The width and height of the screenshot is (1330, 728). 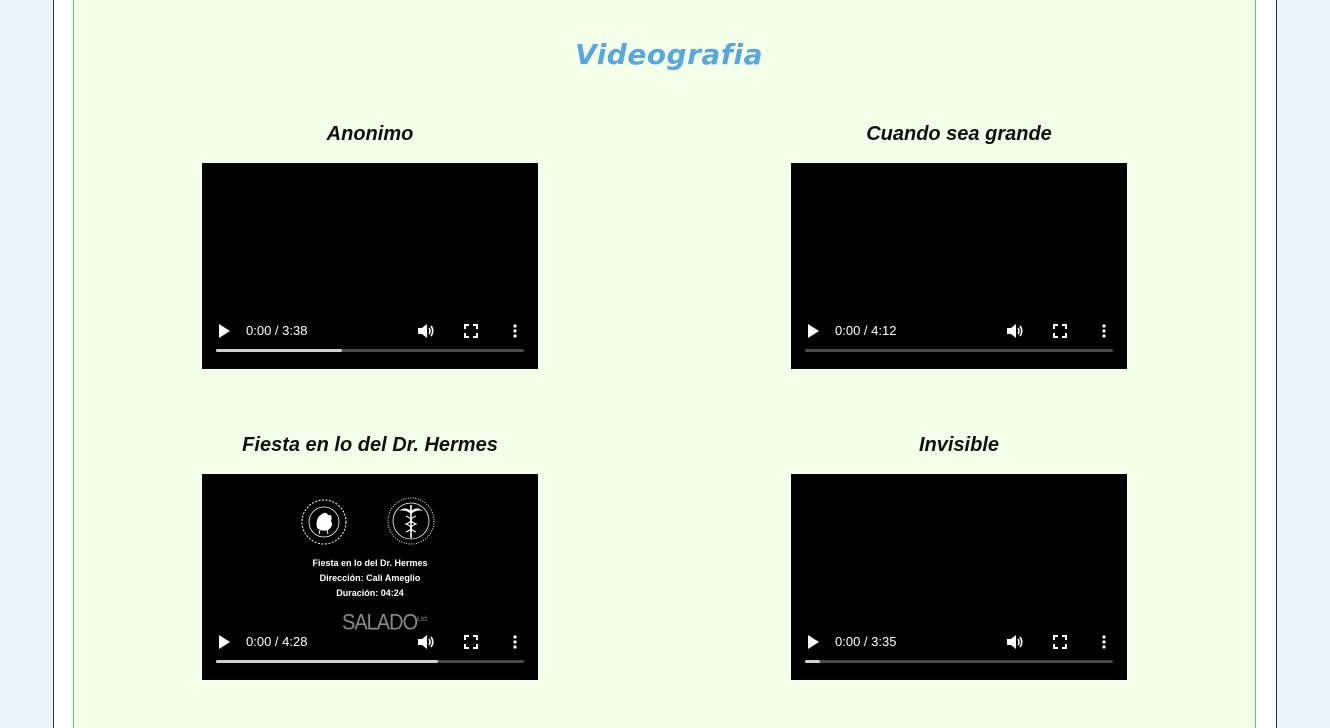 I want to click on video-controls: 0:00 / 3:35, so click(x=959, y=650).